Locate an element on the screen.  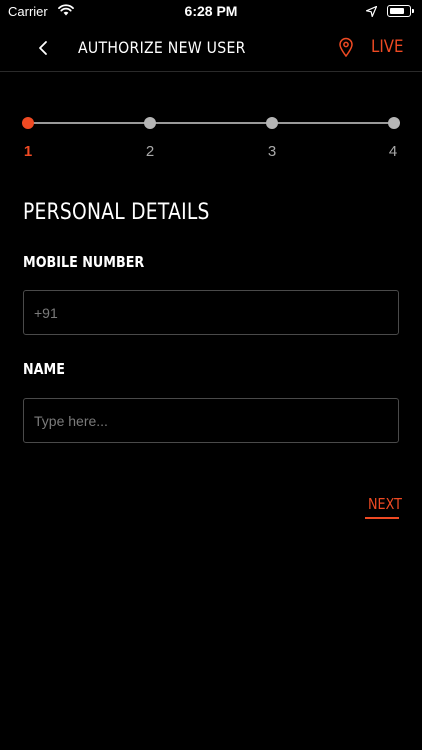
step-1-label: 1 is located at coordinates (28, 151).